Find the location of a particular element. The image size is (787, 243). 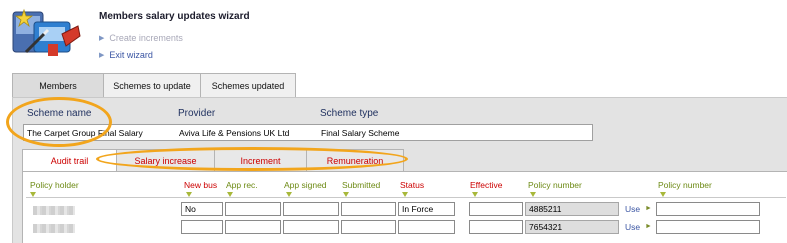

tab-schemes-to-update: Schemes to update is located at coordinates (151, 85).